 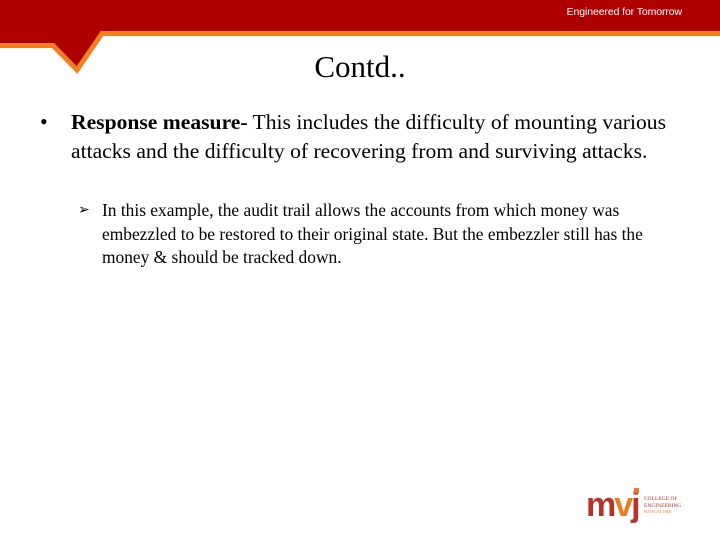 I want to click on logo-letter-v: v, so click(x=623, y=505).